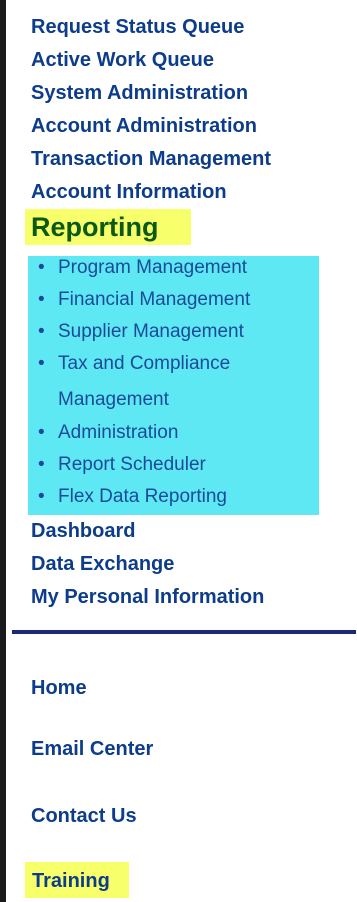 The image size is (357, 902). I want to click on submenu-item-label: Flex Data Reporting, so click(142, 496).